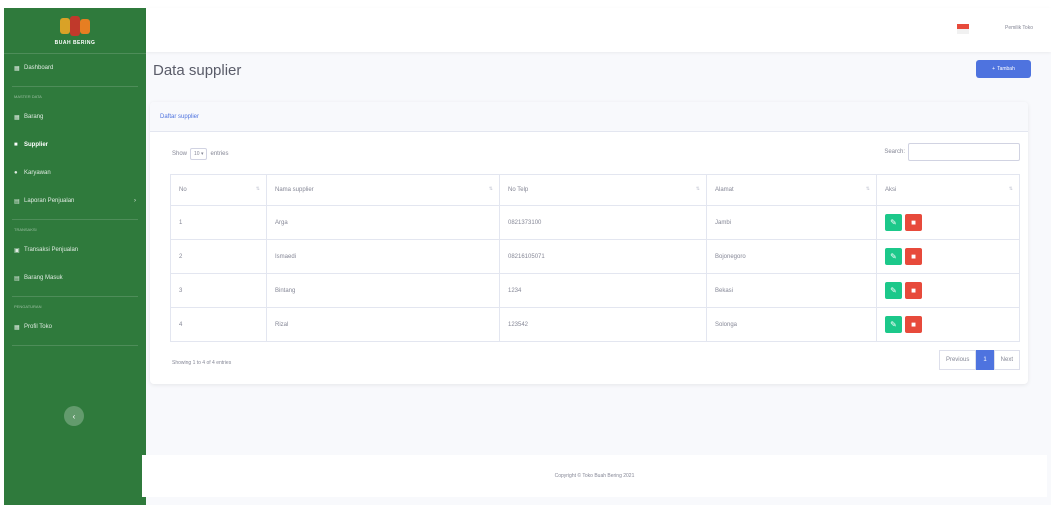  I want to click on sidebar-item-supplier: ■ Supplier, so click(75, 145).